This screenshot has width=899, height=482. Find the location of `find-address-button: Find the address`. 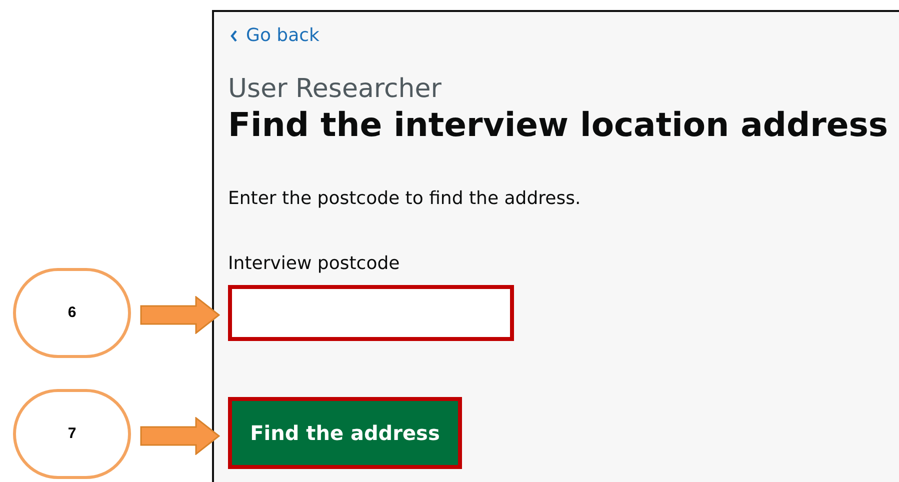

find-address-button: Find the address is located at coordinates (345, 433).